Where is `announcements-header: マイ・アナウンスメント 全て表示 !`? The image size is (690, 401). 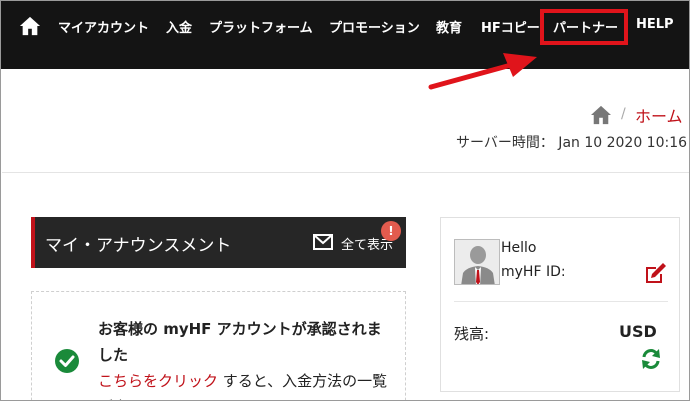
announcements-header: マイ・アナウンスメント 全て表示 ! is located at coordinates (218, 242).